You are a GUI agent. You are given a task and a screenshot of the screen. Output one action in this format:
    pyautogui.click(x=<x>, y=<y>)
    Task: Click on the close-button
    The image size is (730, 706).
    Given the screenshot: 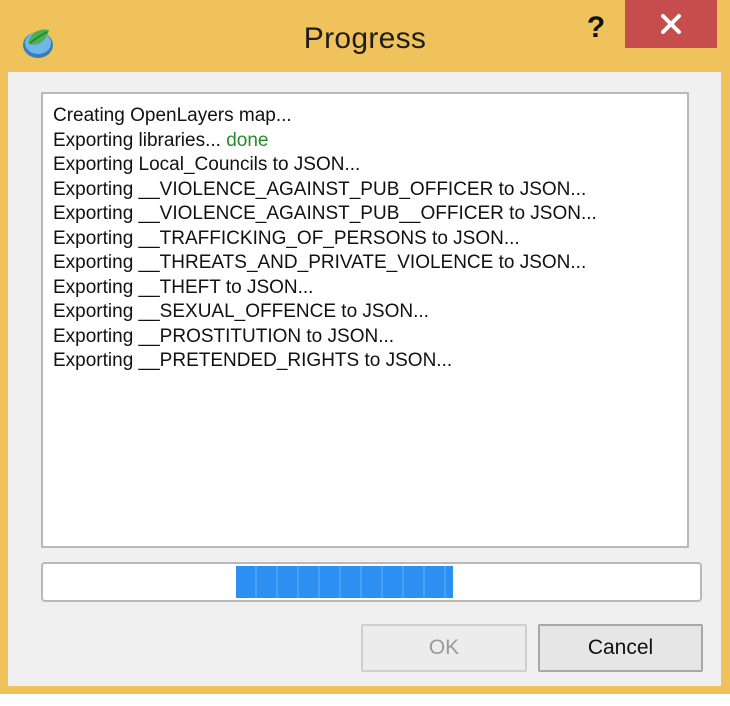 What is the action you would take?
    pyautogui.click(x=671, y=24)
    